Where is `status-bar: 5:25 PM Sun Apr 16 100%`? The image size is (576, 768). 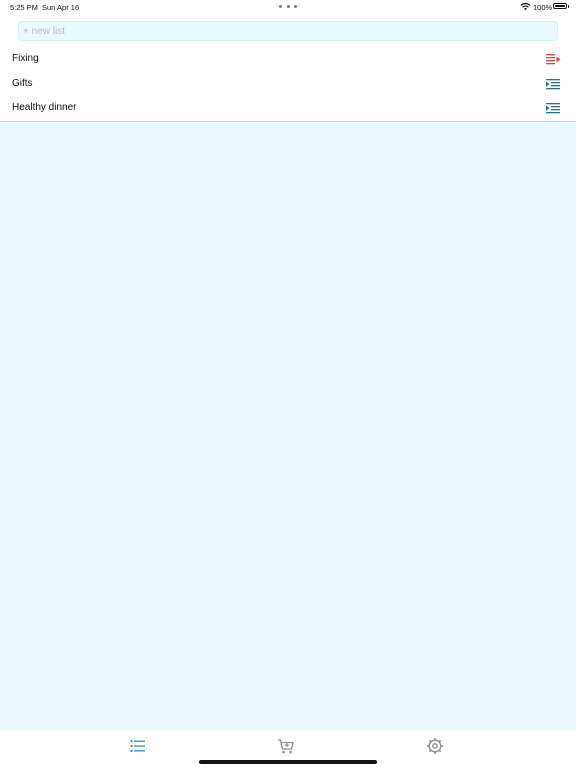
status-bar: 5:25 PM Sun Apr 16 100% is located at coordinates (288, 7).